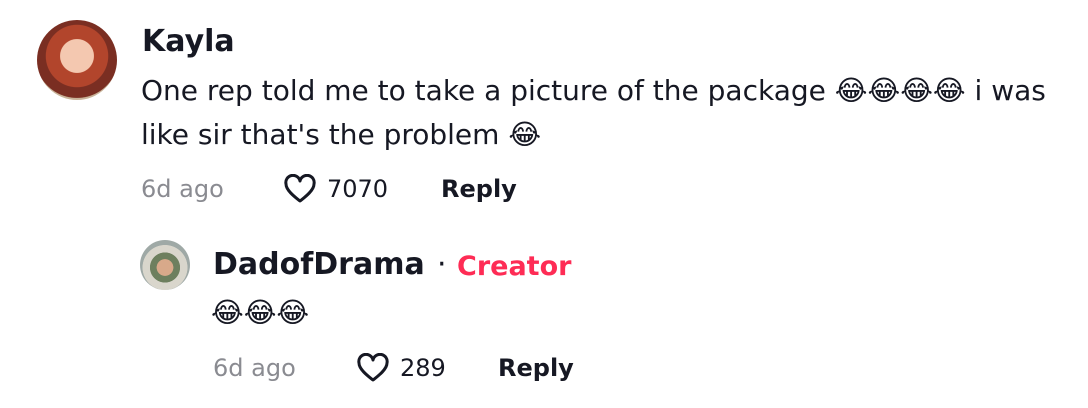  I want to click on comment-username: Kayla, so click(188, 42).